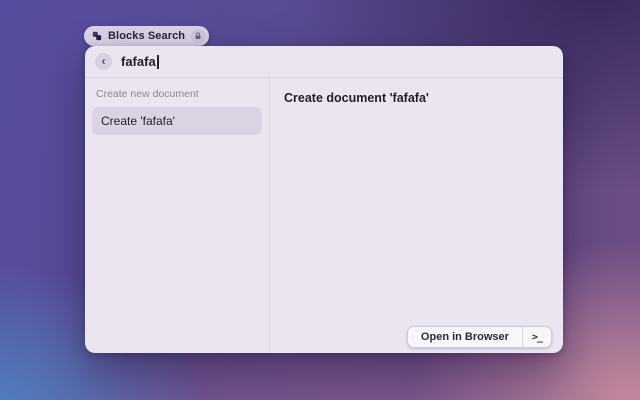 Image resolution: width=640 pixels, height=400 pixels. Describe the element at coordinates (465, 337) in the screenshot. I see `open-in-browser-button: Open in Browser` at that location.